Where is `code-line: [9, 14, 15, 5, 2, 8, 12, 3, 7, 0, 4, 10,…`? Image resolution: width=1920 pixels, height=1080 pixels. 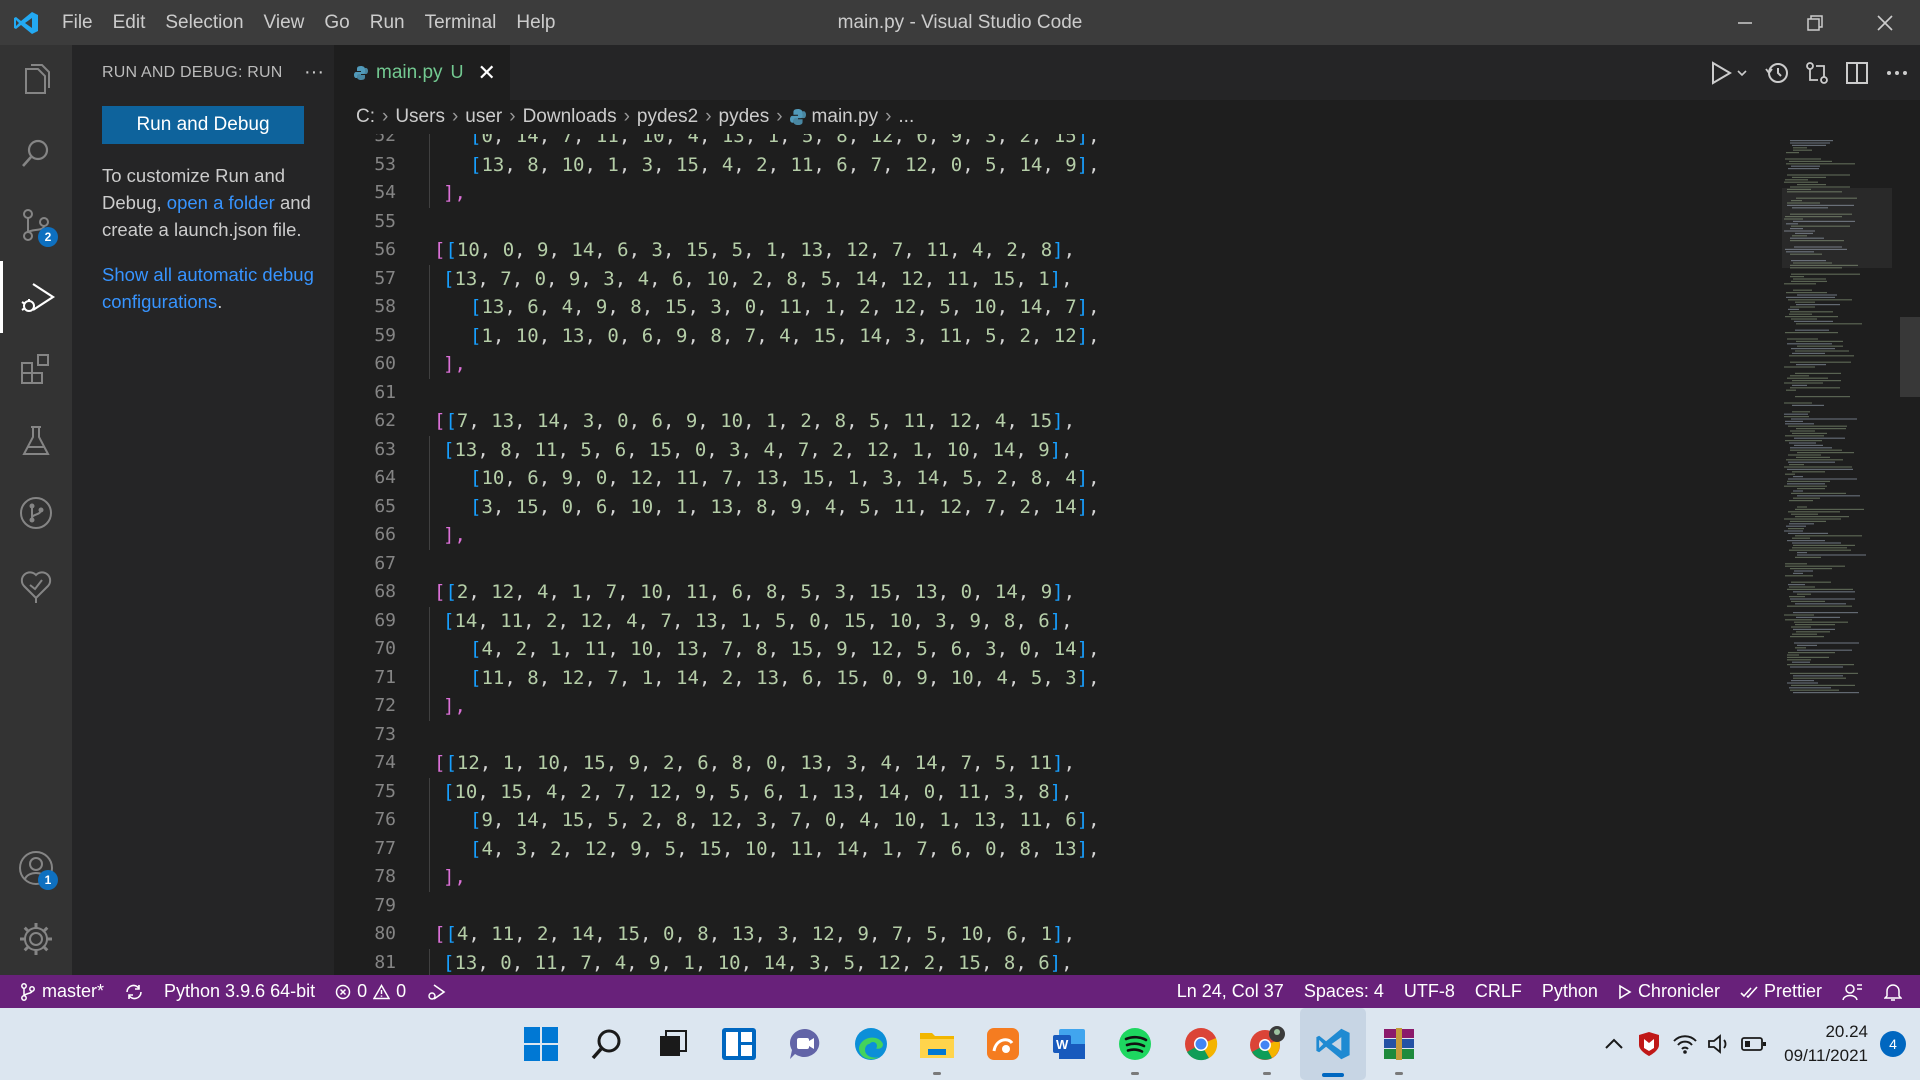 code-line: [9, 14, 15, 5, 2, 8, 12, 3, 7, 0, 4, 10,… is located at coordinates (1031, 820).